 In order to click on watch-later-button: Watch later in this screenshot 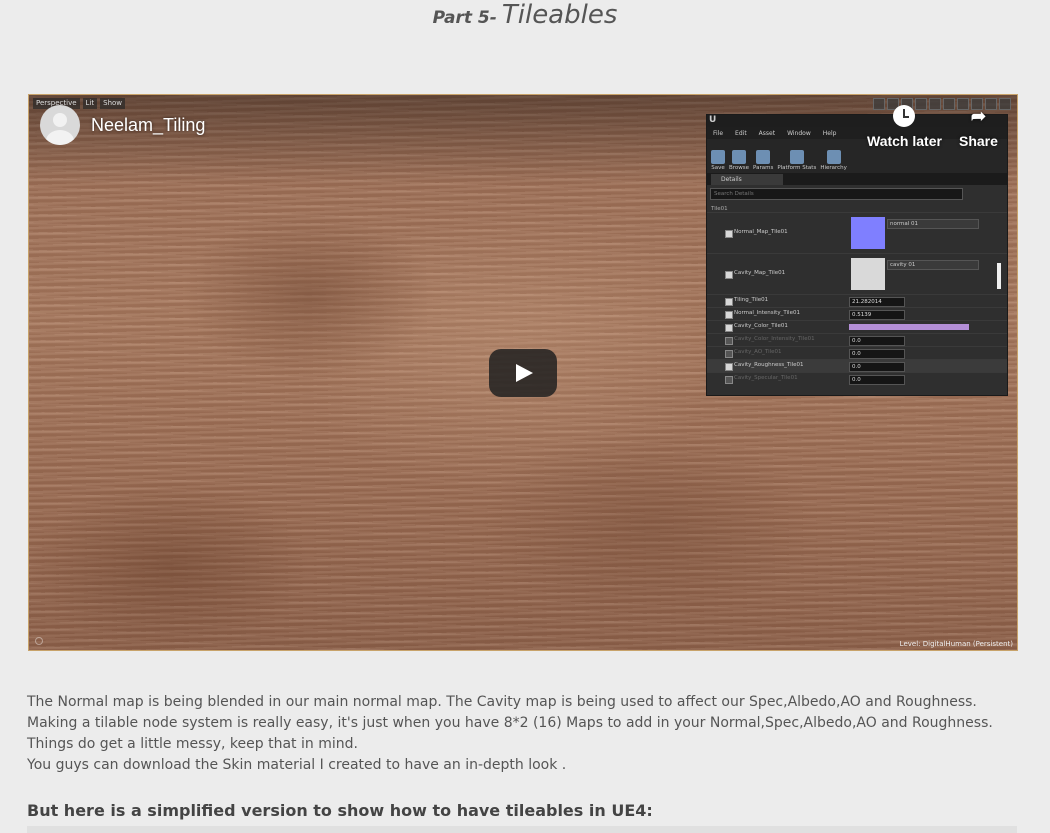, I will do `click(904, 127)`.